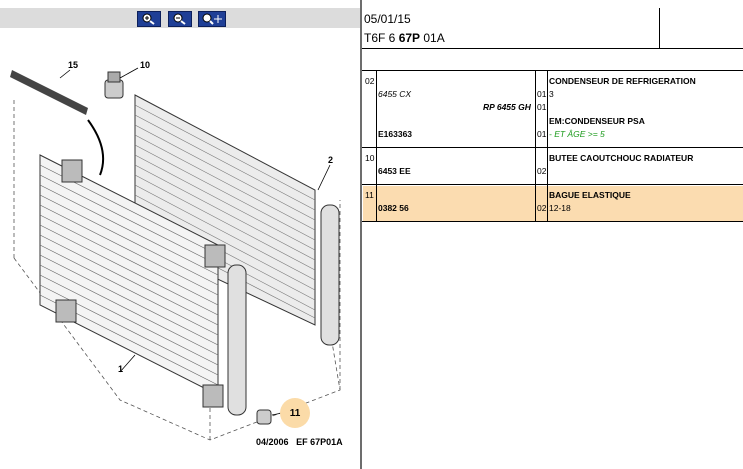 This screenshot has height=469, width=743. I want to click on ref-bold: 67P, so click(409, 38).